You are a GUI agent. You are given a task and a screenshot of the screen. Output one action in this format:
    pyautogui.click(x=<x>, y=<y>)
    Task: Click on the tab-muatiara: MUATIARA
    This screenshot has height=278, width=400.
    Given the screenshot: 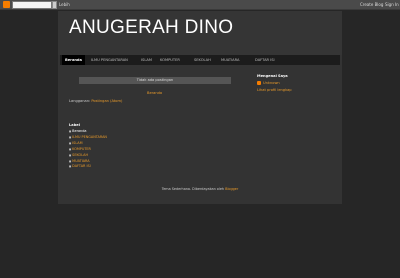 What is the action you would take?
    pyautogui.click(x=230, y=60)
    